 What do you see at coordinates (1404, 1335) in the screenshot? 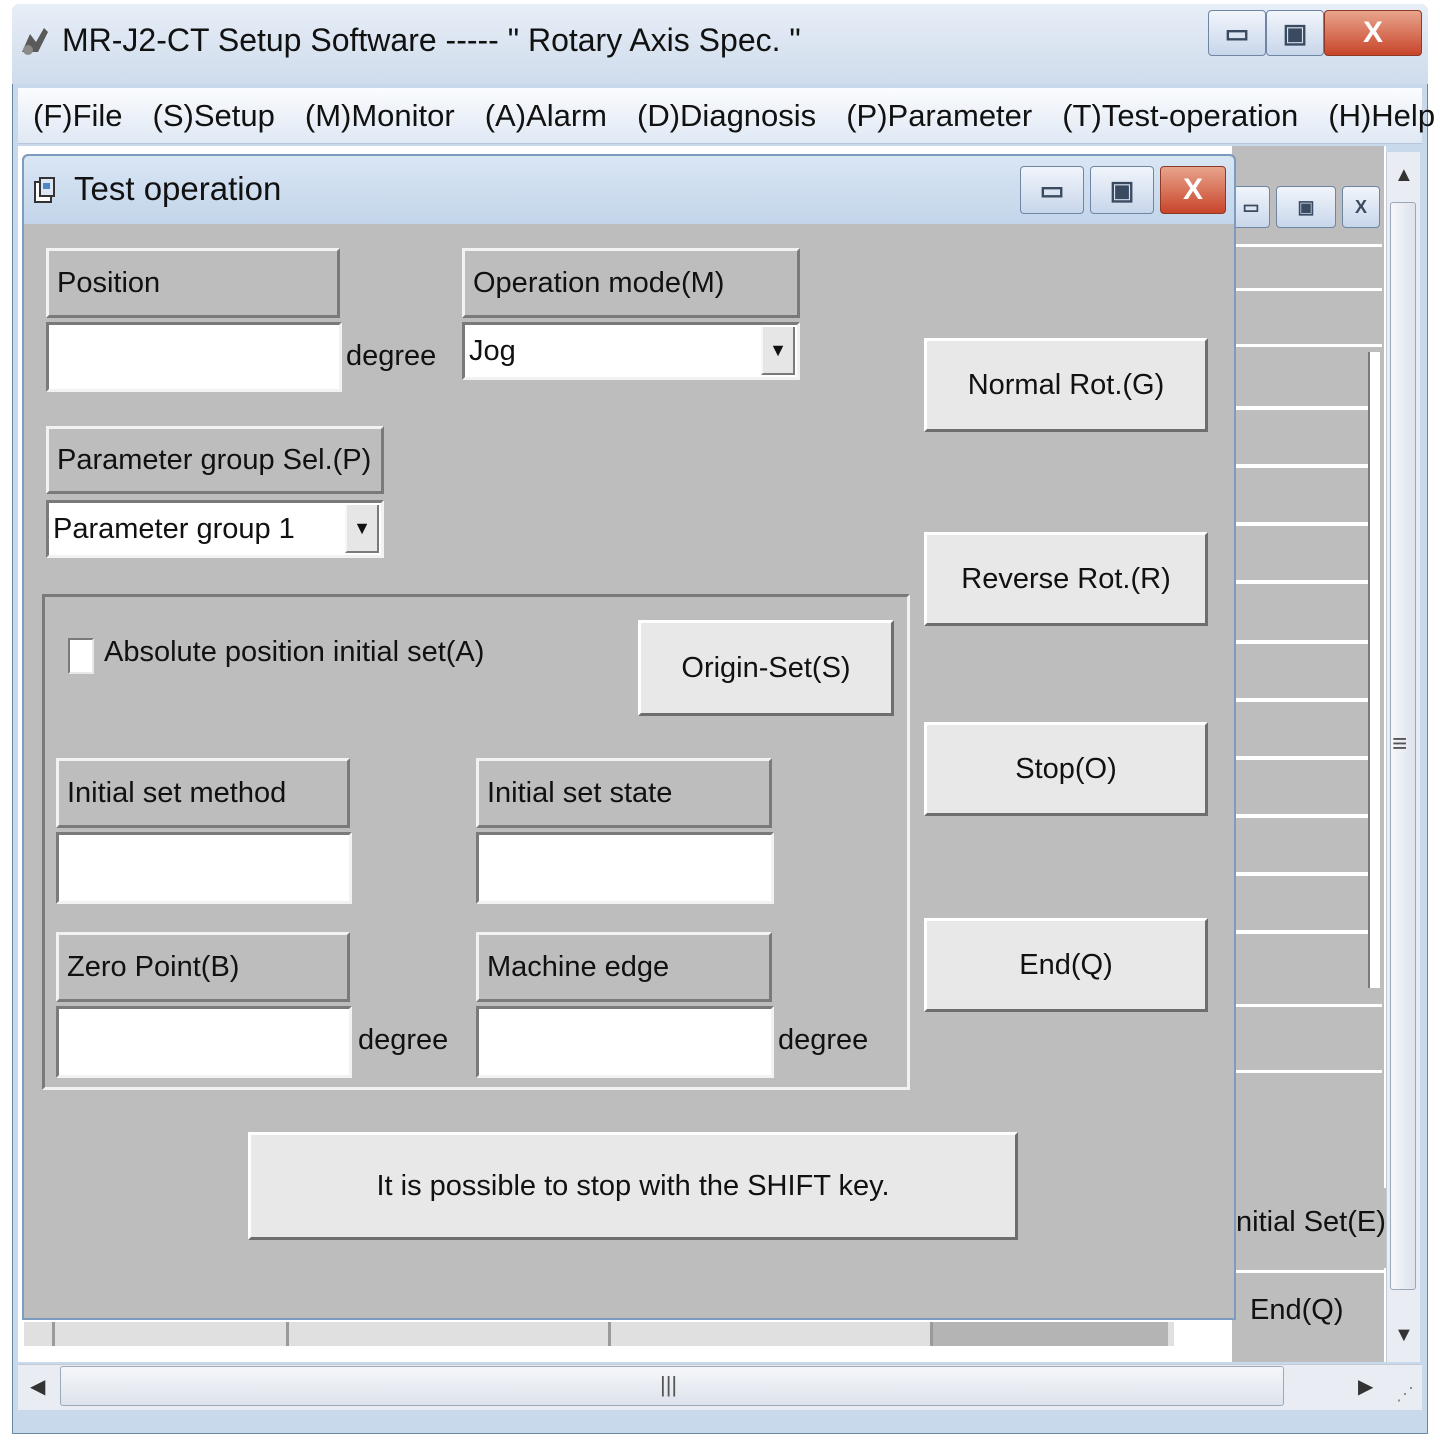
I see `scroll-down-icon: ▼` at bounding box center [1404, 1335].